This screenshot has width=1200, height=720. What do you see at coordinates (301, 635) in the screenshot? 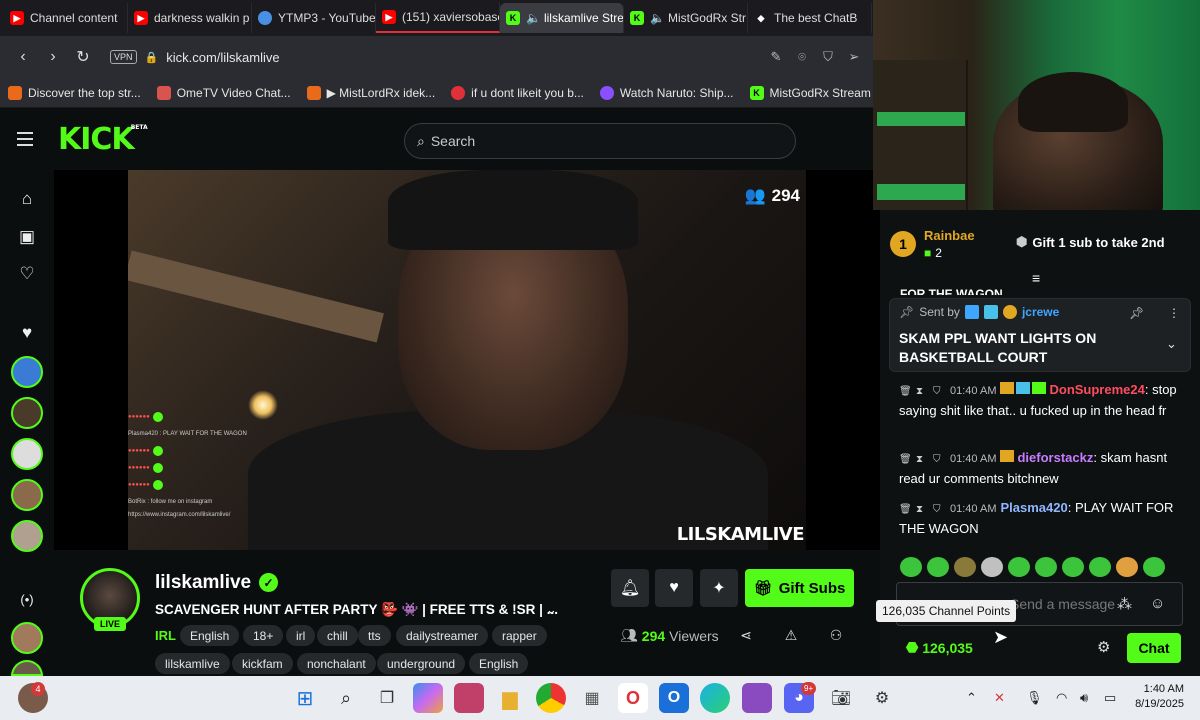
I see `tag-chip: irl` at bounding box center [301, 635].